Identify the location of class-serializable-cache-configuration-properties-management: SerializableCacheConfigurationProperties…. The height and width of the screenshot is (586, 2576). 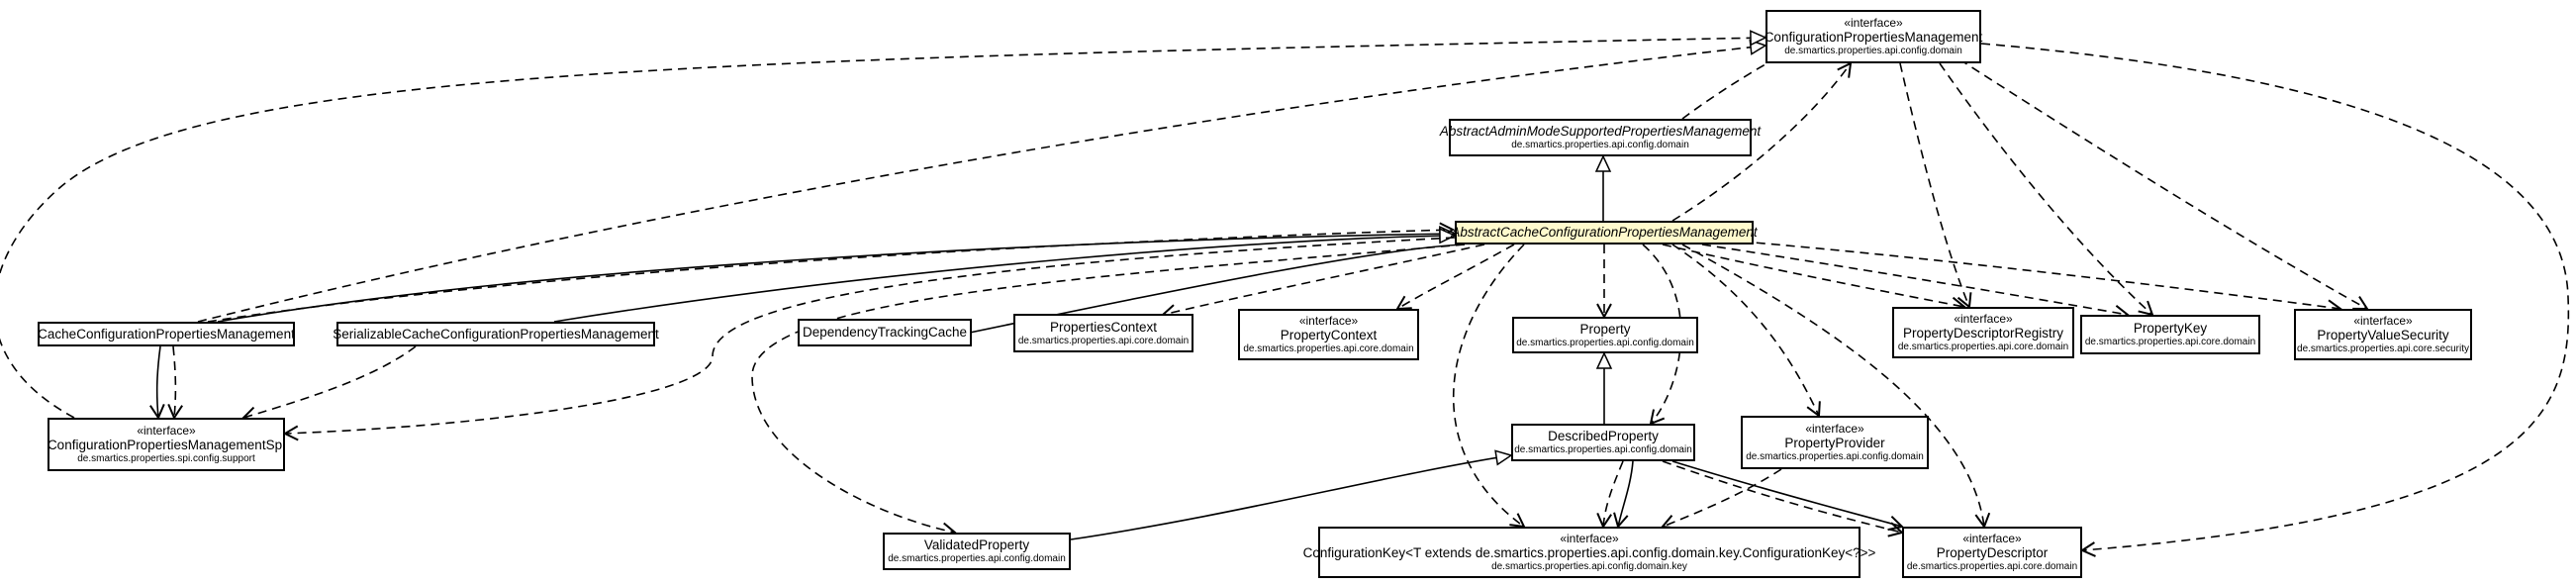
(496, 334).